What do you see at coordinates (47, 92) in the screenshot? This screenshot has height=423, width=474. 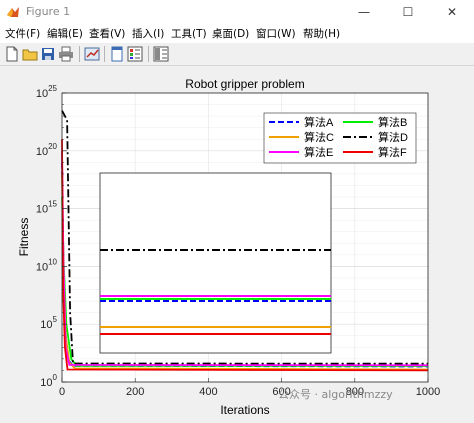 I see `y-tick-label: 1025` at bounding box center [47, 92].